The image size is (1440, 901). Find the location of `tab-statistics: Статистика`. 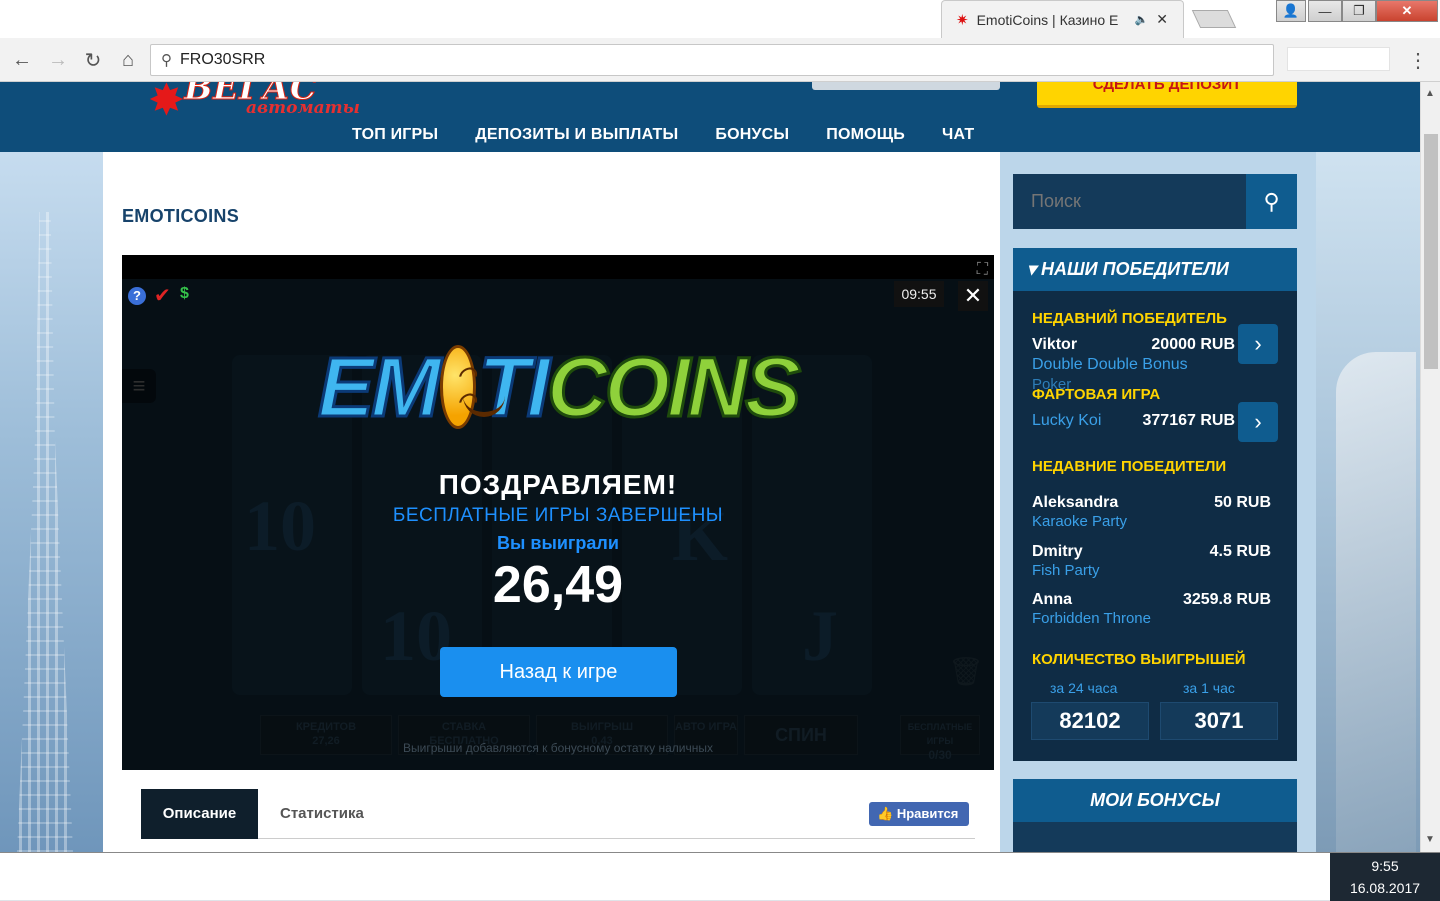

tab-statistics: Статистика is located at coordinates (322, 814).